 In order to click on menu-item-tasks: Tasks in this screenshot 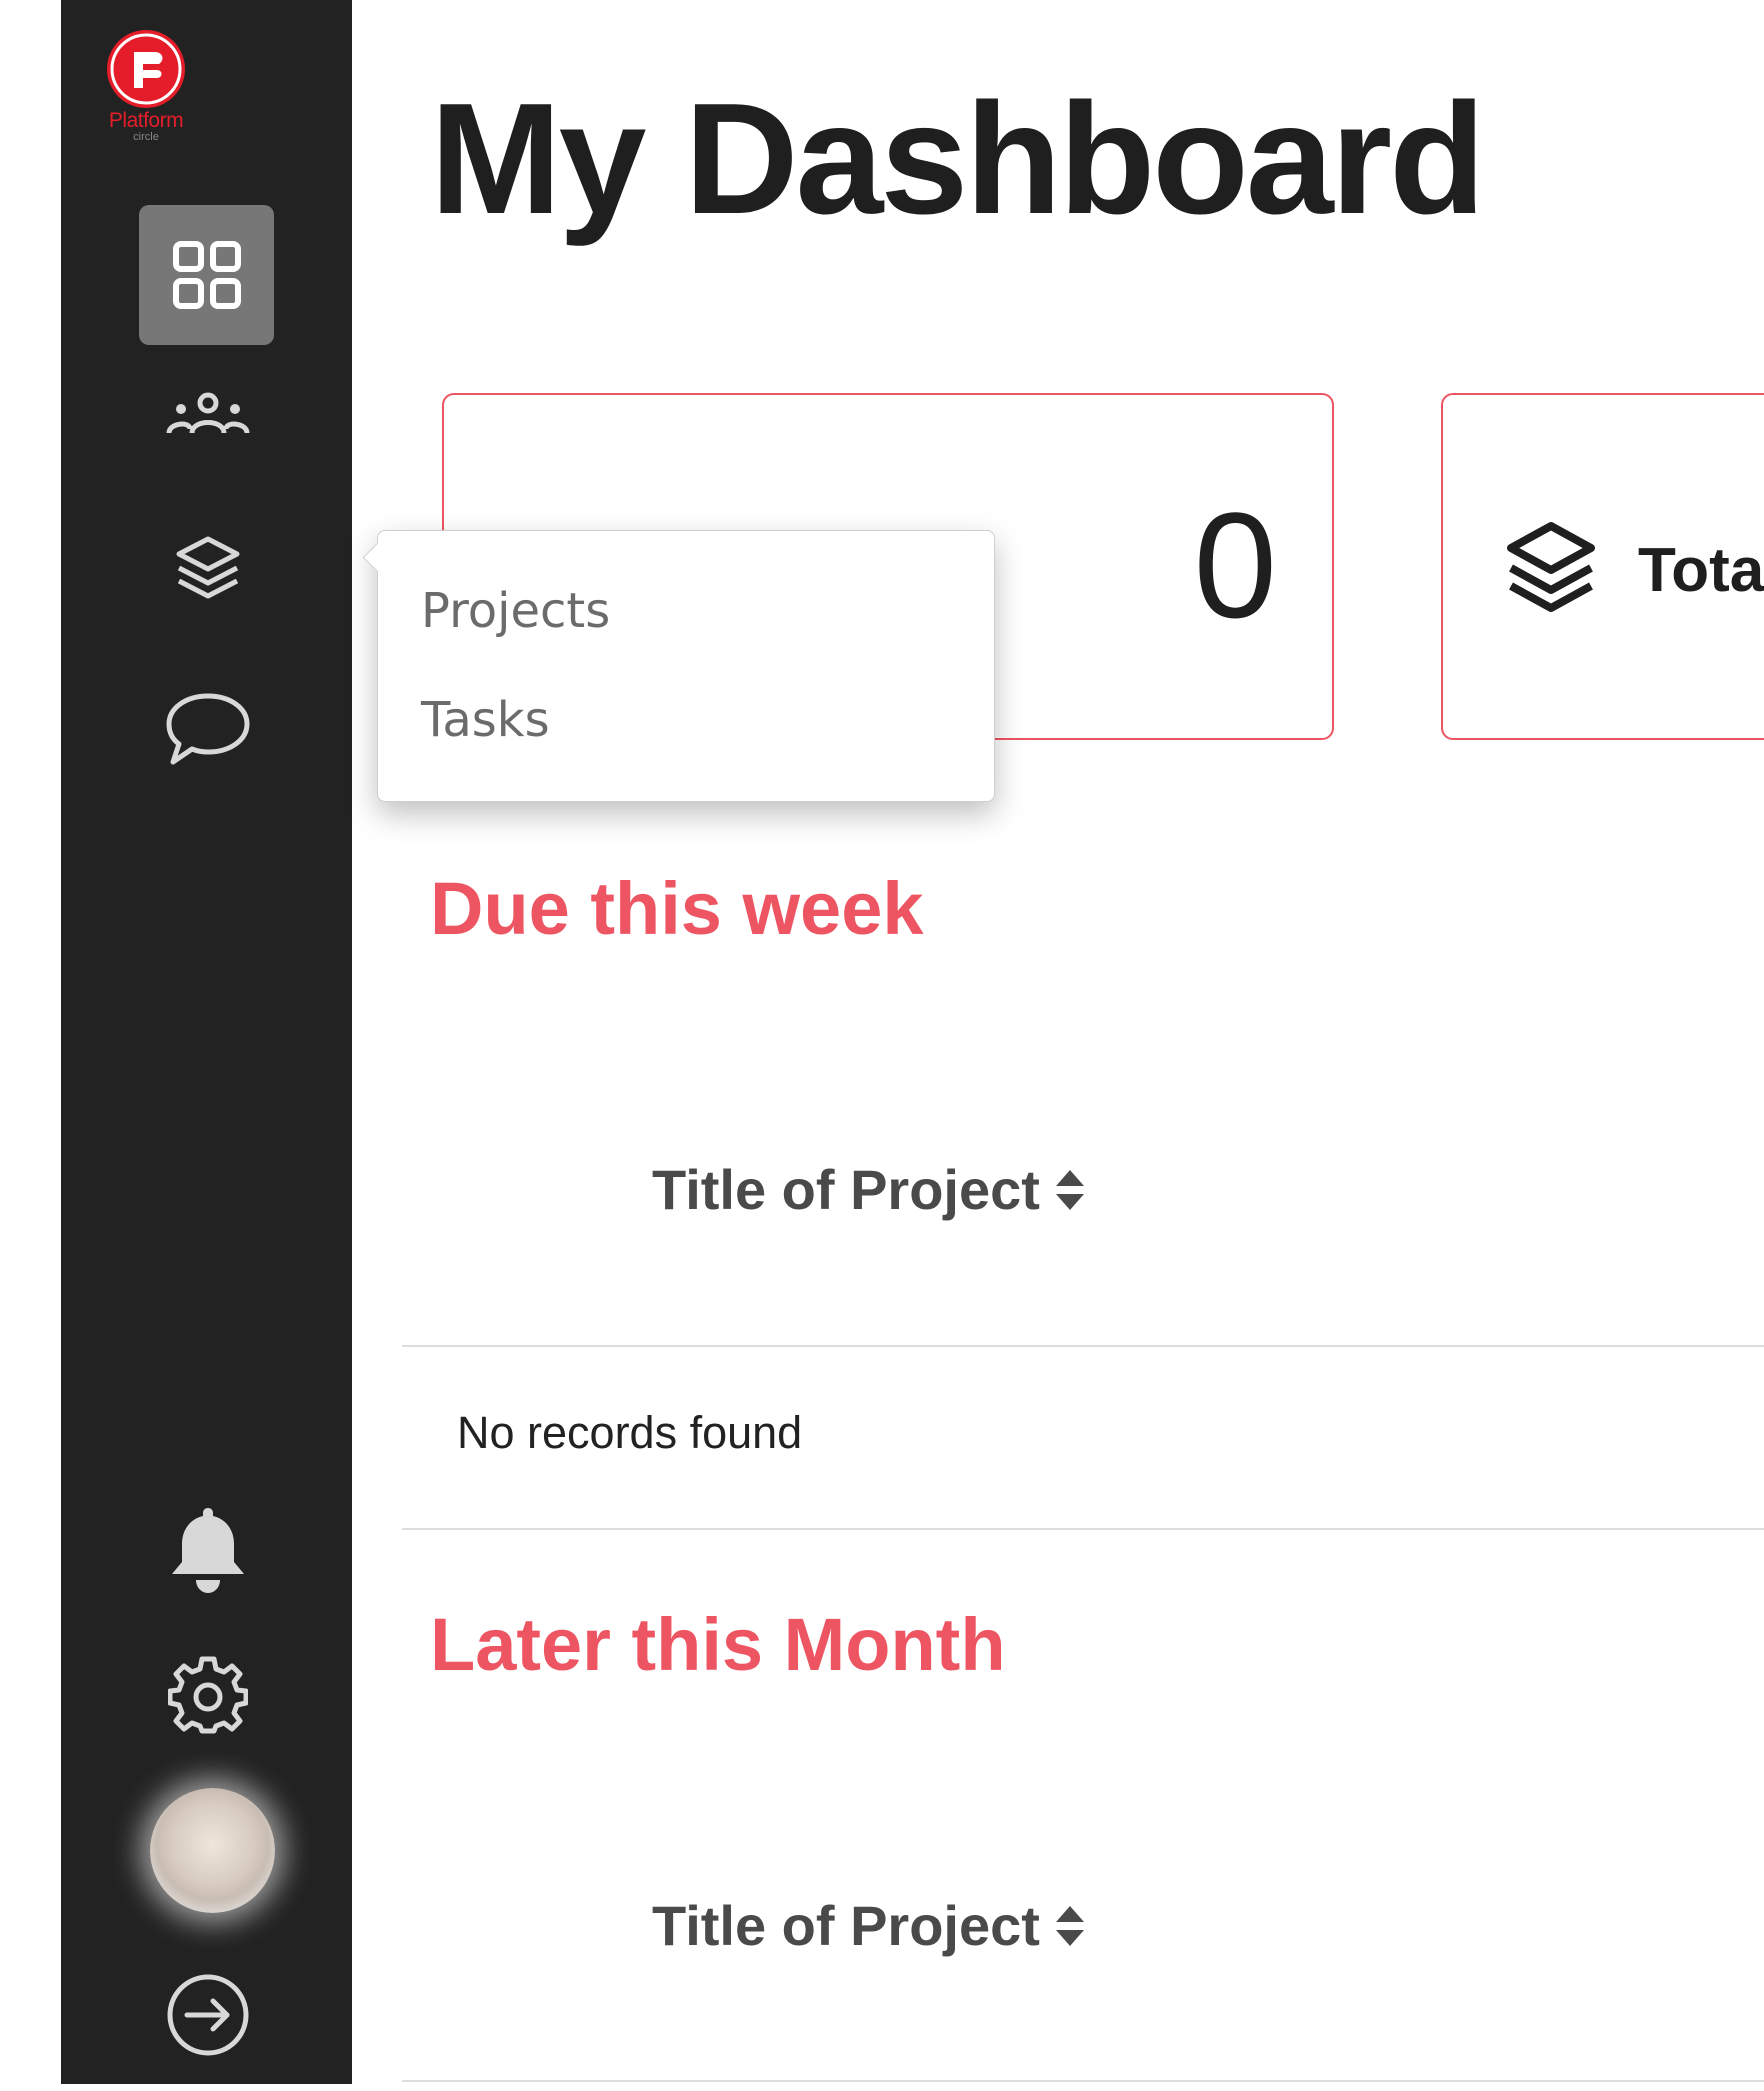, I will do `click(485, 720)`.